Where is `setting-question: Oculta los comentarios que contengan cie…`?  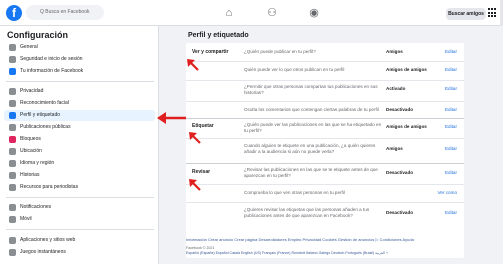
setting-question: Oculta los comentarios que contengan cie… is located at coordinates (311, 109).